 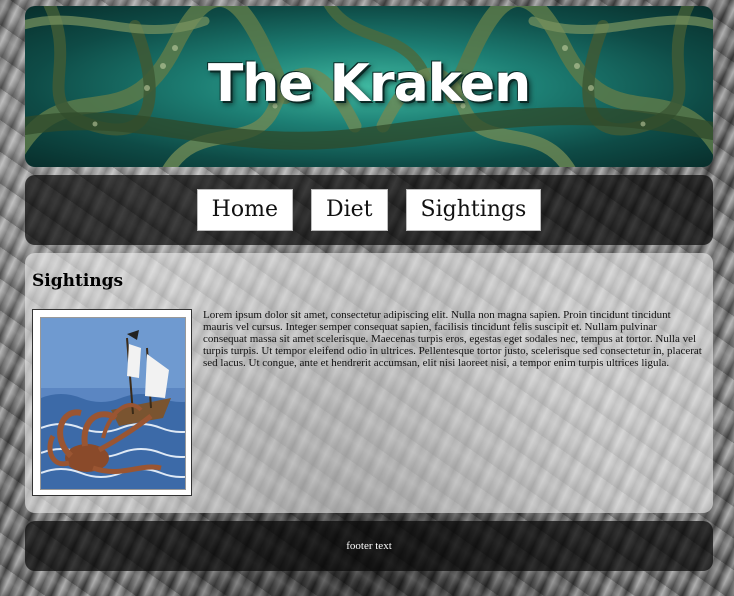 I want to click on kraken-ship-artwork, so click(x=113, y=403).